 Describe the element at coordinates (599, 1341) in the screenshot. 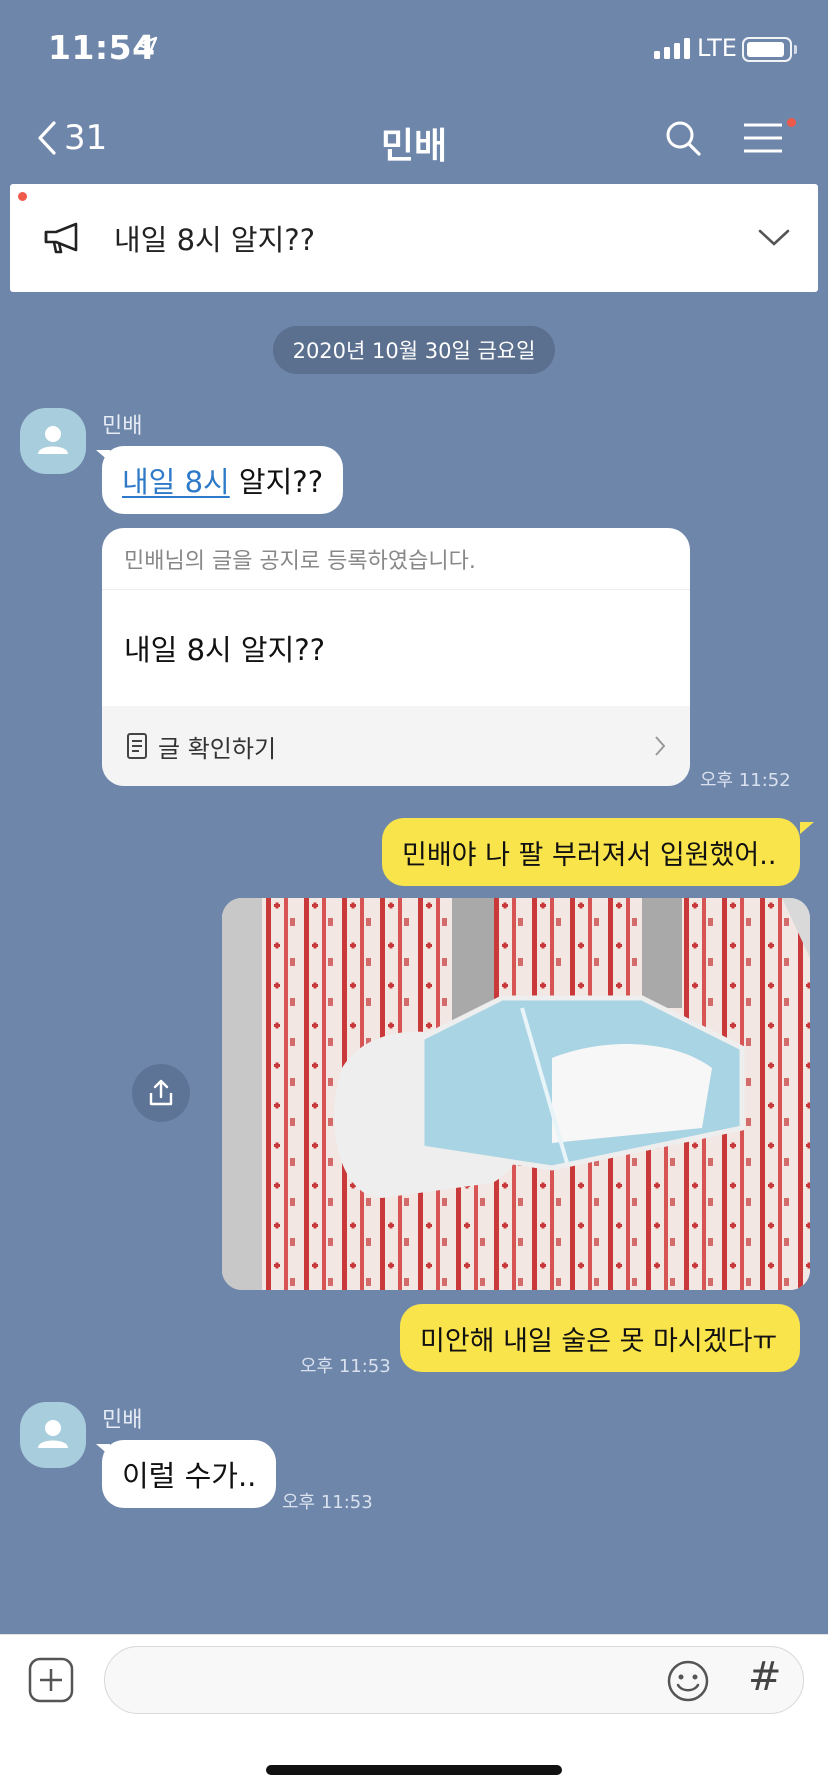

I see `message-text: 미안해 내일 술은 못 마시겠다ㅠ` at that location.